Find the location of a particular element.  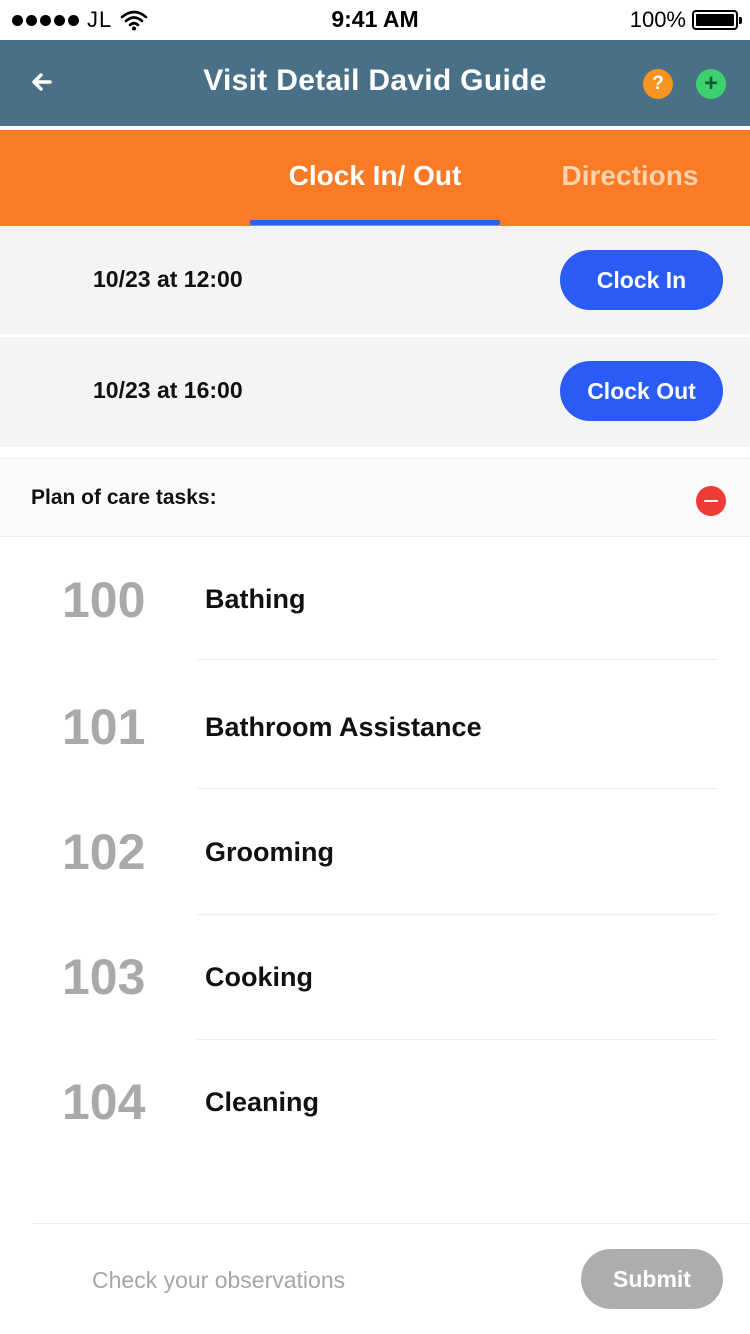

task-item-cooking: 103 Cooking is located at coordinates (375, 977).